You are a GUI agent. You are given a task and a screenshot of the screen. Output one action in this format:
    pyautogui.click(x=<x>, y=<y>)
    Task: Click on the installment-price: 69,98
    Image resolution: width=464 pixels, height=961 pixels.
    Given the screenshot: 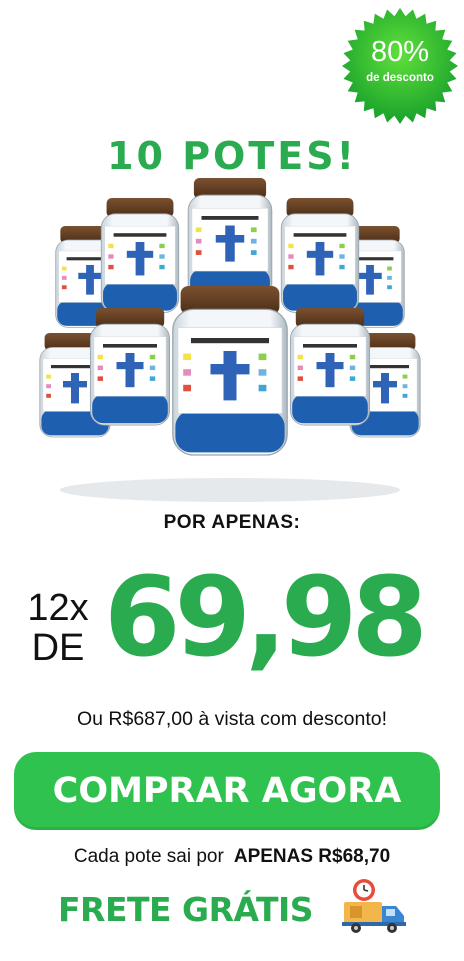 What is the action you would take?
    pyautogui.click(x=266, y=617)
    